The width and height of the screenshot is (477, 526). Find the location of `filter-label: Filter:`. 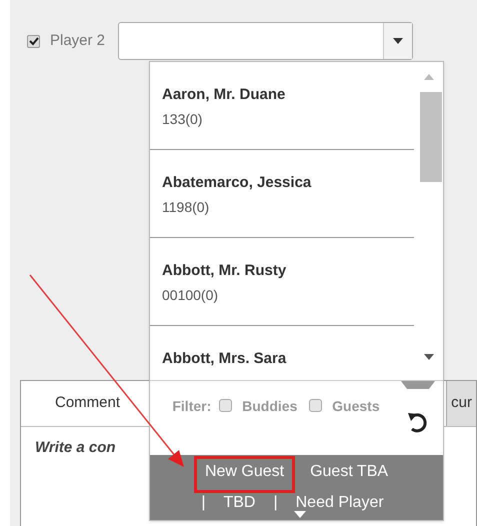

filter-label: Filter: is located at coordinates (192, 406).